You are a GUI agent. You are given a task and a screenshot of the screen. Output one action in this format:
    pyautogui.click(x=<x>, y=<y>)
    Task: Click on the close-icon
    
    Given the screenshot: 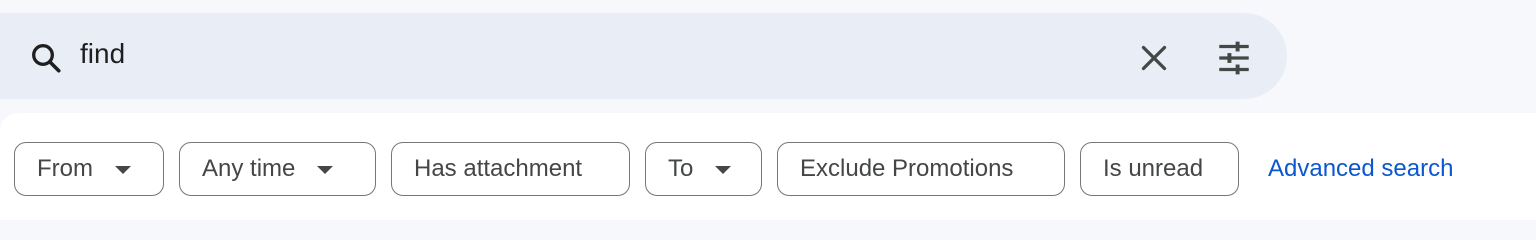 What is the action you would take?
    pyautogui.click(x=1154, y=58)
    